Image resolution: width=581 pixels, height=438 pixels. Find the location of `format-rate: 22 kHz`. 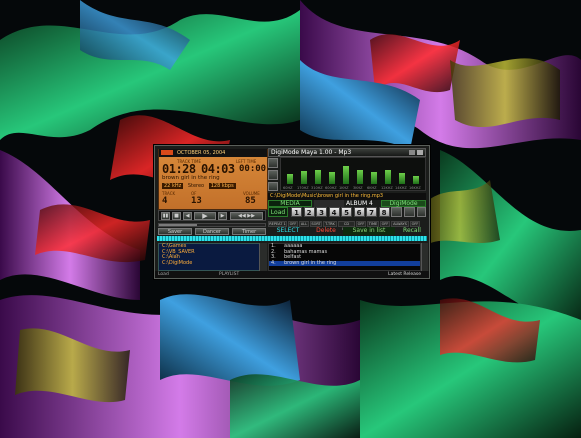

format-rate: 22 kHz is located at coordinates (173, 186).